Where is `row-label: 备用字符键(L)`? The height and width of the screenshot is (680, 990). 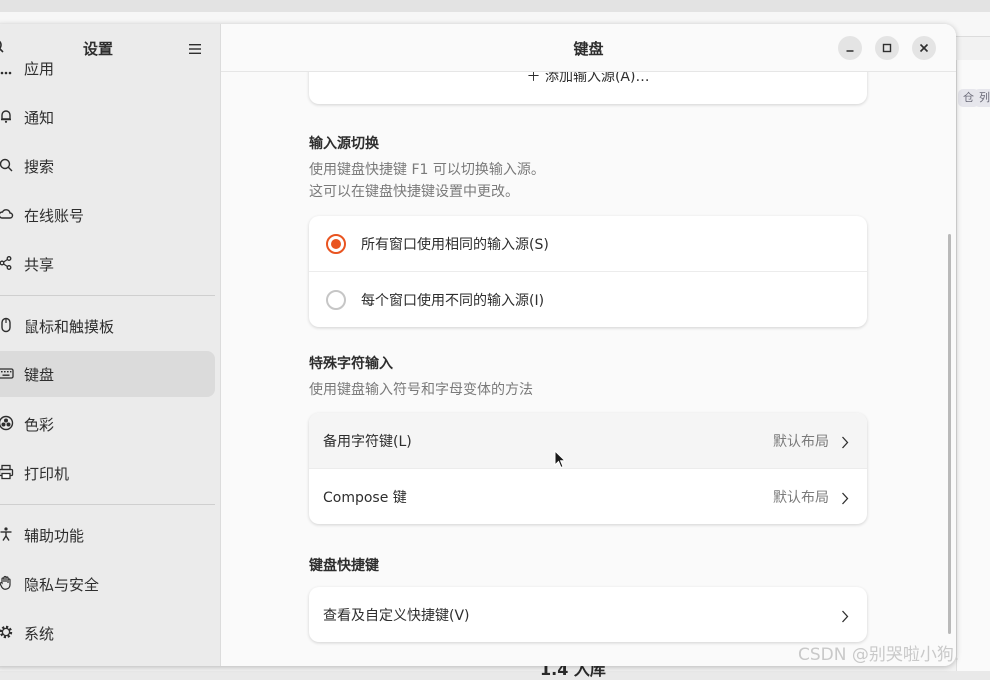
row-label: 备用字符键(L) is located at coordinates (367, 442).